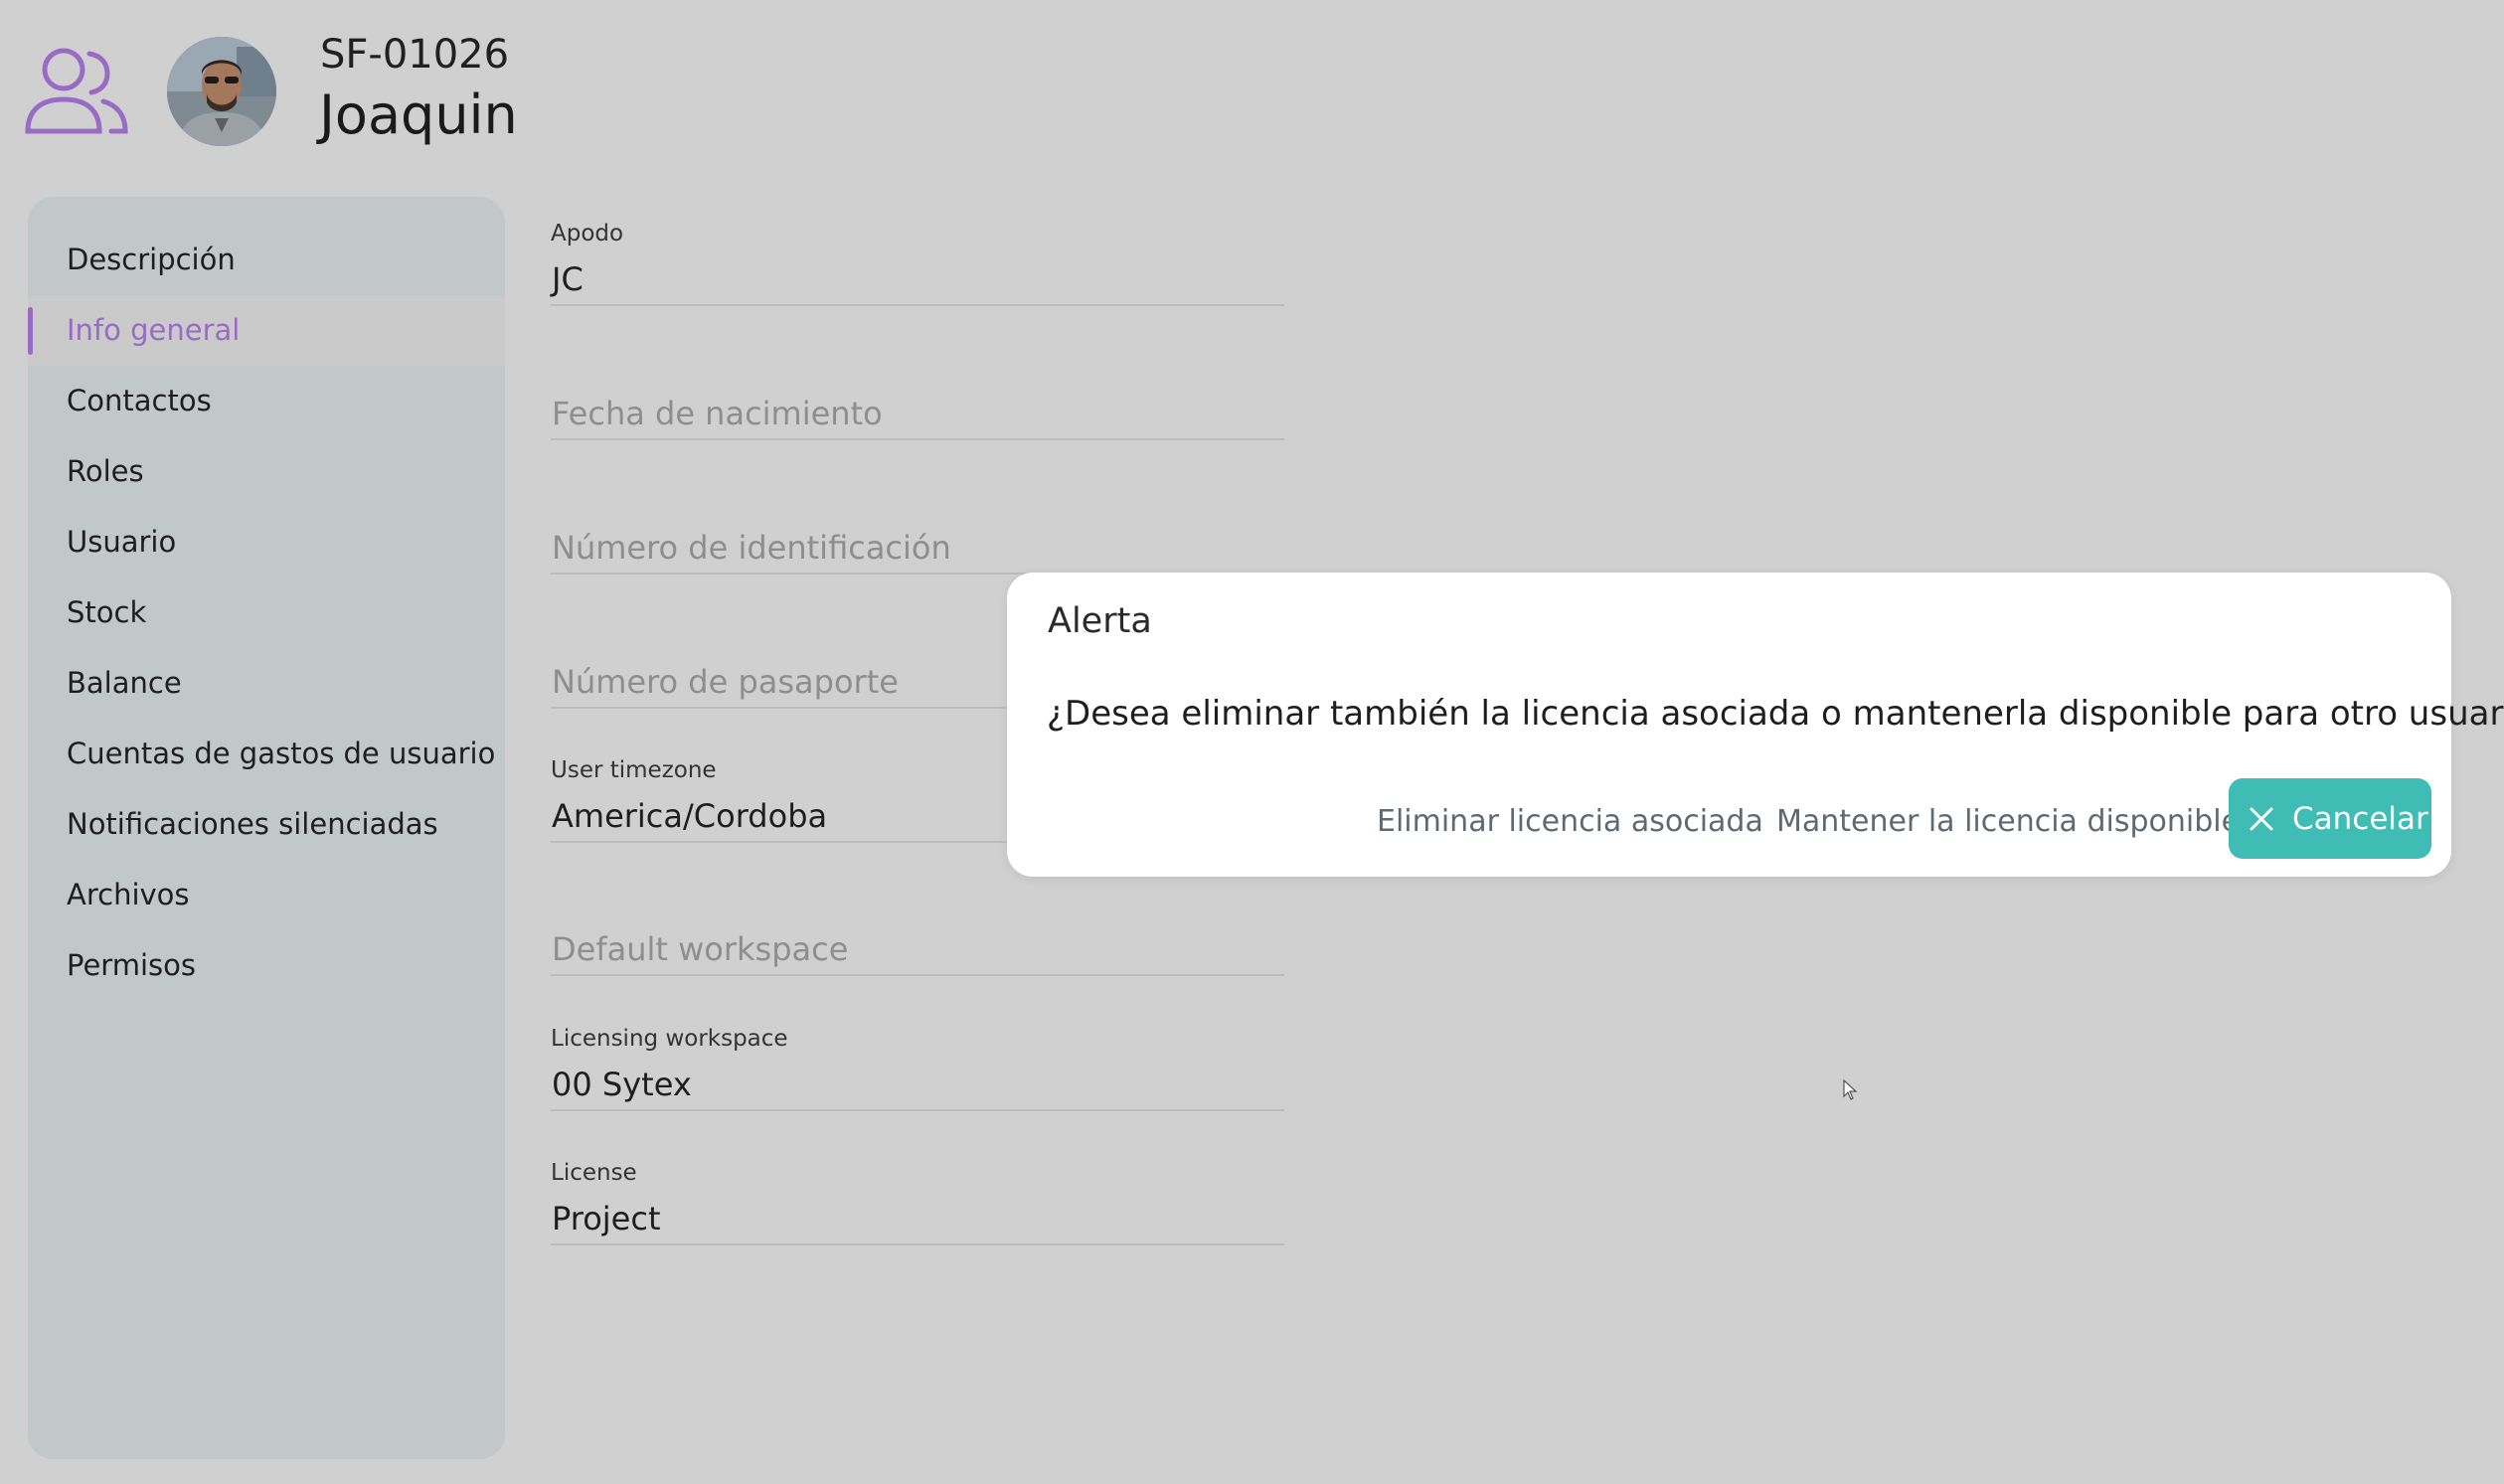 The width and height of the screenshot is (2504, 1484). Describe the element at coordinates (266, 824) in the screenshot. I see `sidebar-item-notificaciones: Notificaciones silenciadas` at that location.